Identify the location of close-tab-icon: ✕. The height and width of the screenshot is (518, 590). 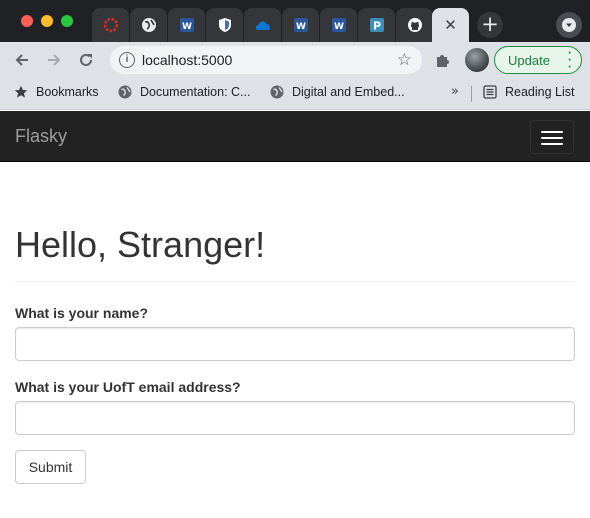
(450, 25).